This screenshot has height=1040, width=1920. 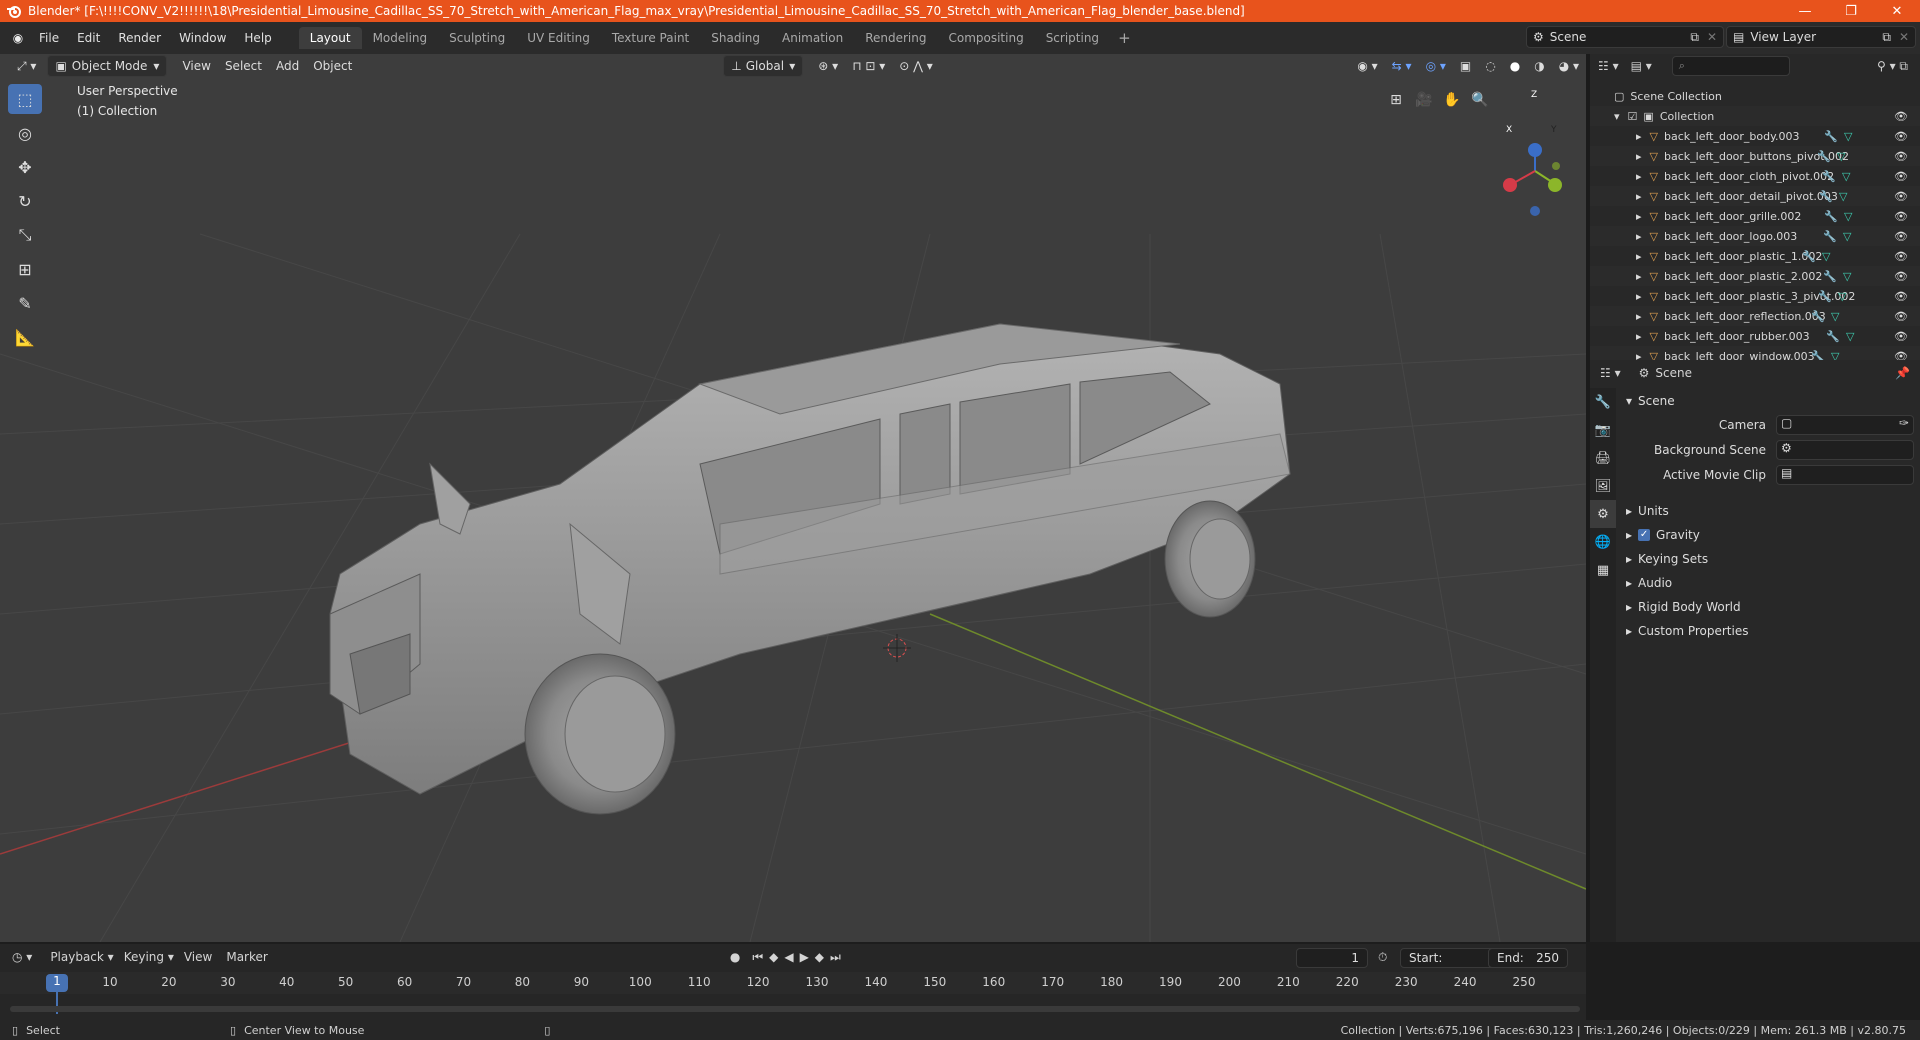 I want to click on outliner-collection: ▾ ☑ ▣ Collection 👁, so click(x=1755, y=116).